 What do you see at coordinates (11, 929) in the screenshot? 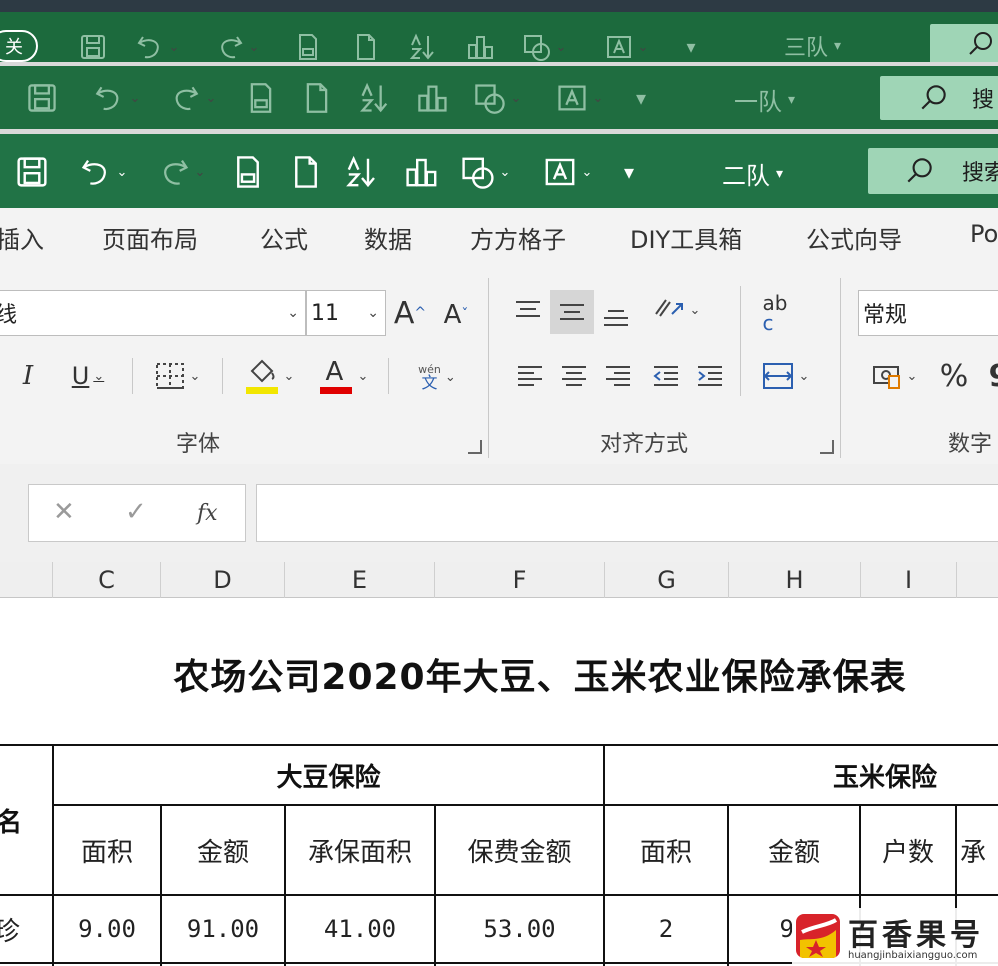
I see `row-name-cell: 珍` at bounding box center [11, 929].